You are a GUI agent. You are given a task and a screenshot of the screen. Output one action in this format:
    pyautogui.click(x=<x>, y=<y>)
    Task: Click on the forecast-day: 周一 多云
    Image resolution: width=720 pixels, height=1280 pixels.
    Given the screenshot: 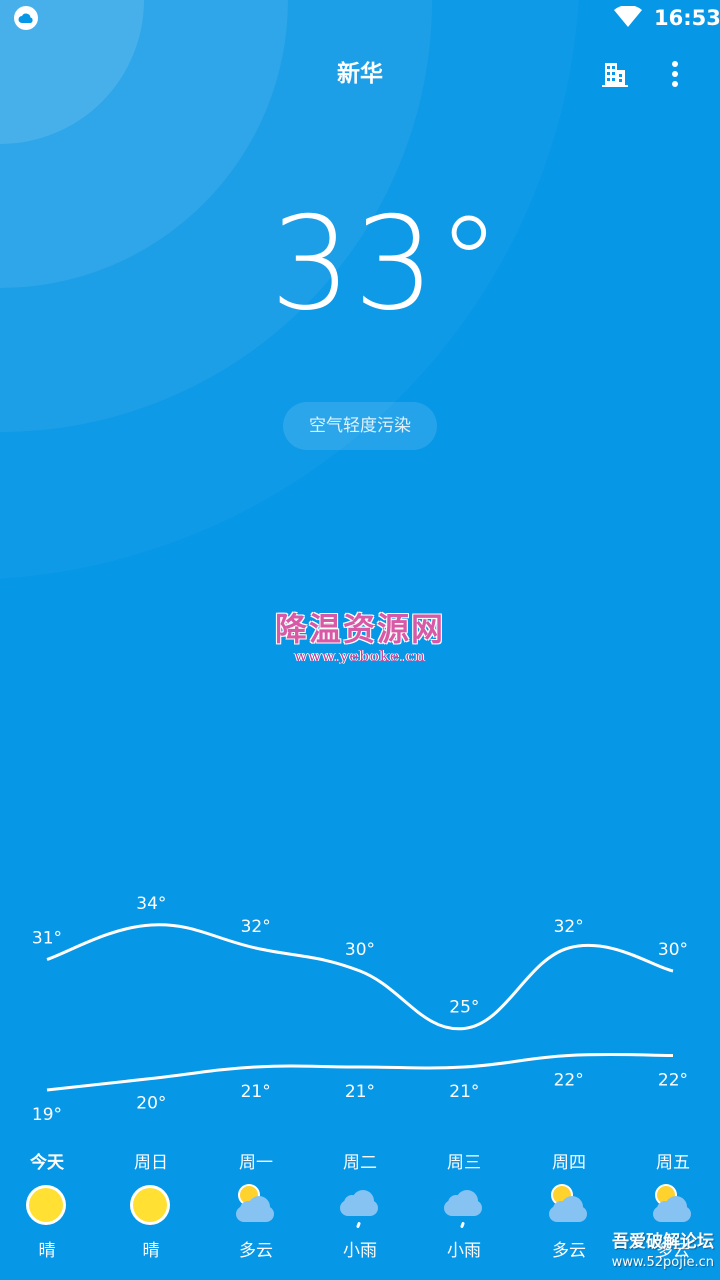 What is the action you would take?
    pyautogui.click(x=256, y=1207)
    